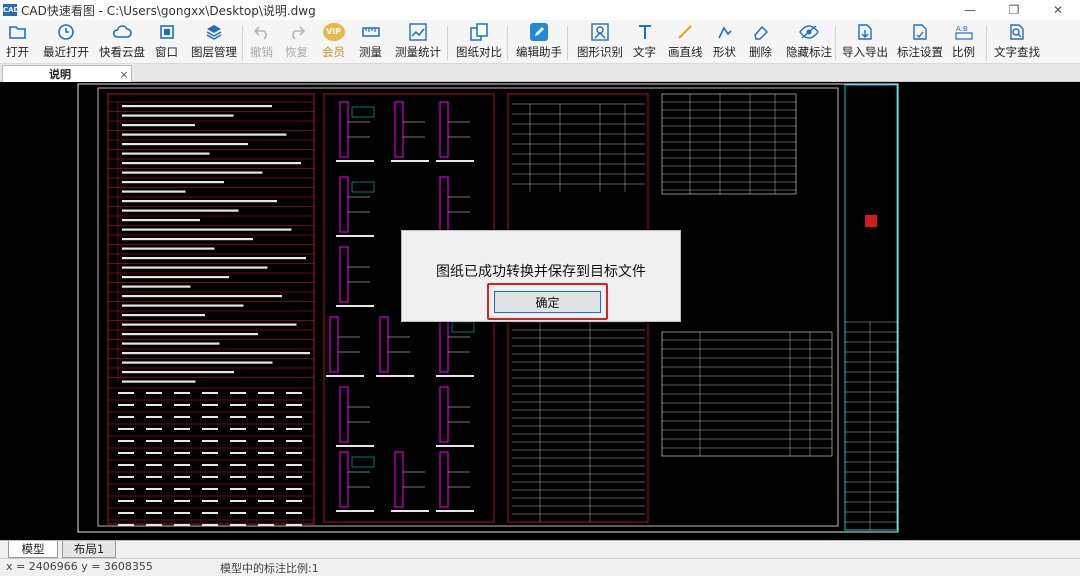 The image size is (1080, 576). Describe the element at coordinates (66, 52) in the screenshot. I see `recent-label: 最近打开` at that location.